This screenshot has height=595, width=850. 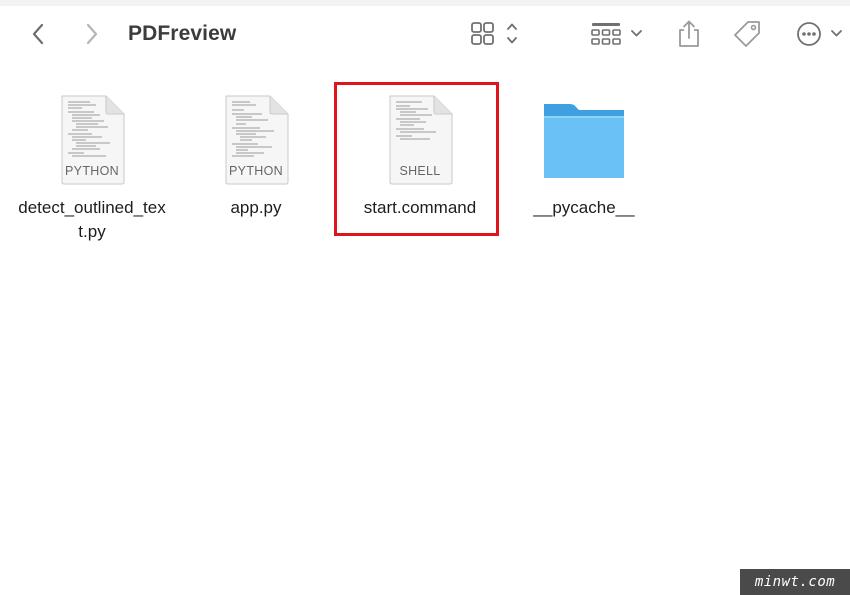 I want to click on file-item: PYTHON detect_outlined_text.py, so click(x=92, y=168).